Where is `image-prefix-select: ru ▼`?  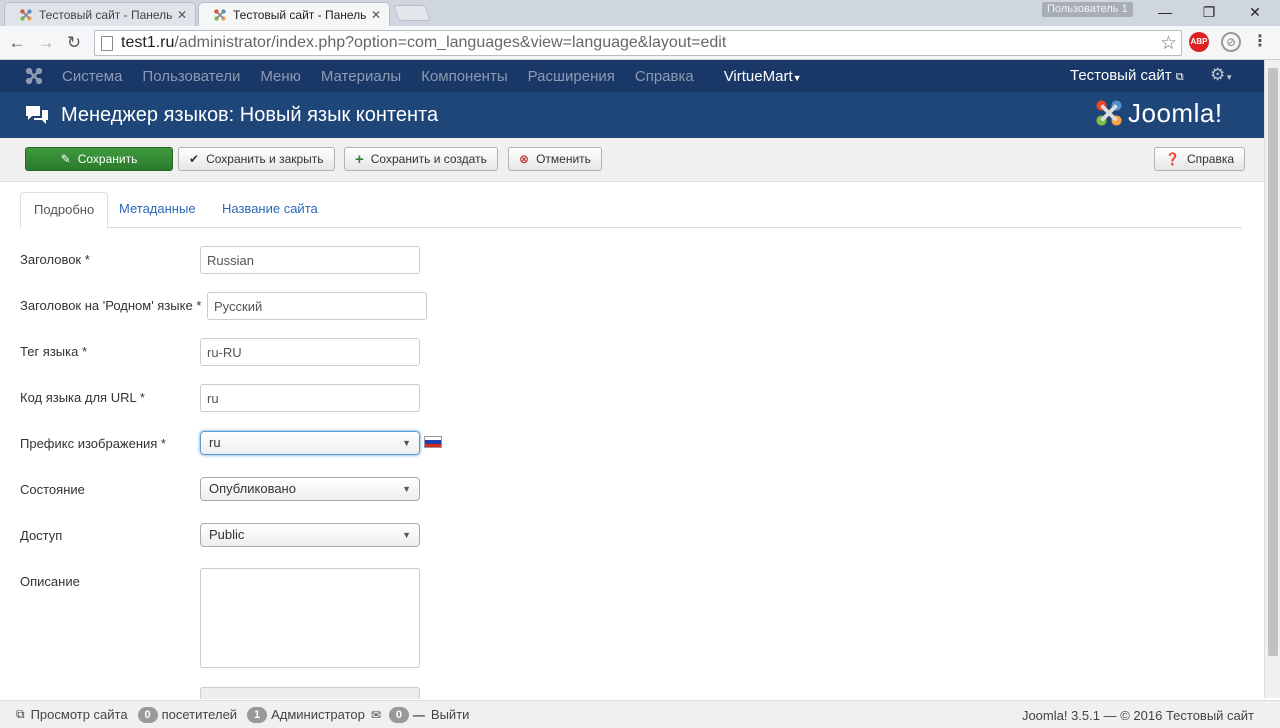 image-prefix-select: ru ▼ is located at coordinates (310, 443).